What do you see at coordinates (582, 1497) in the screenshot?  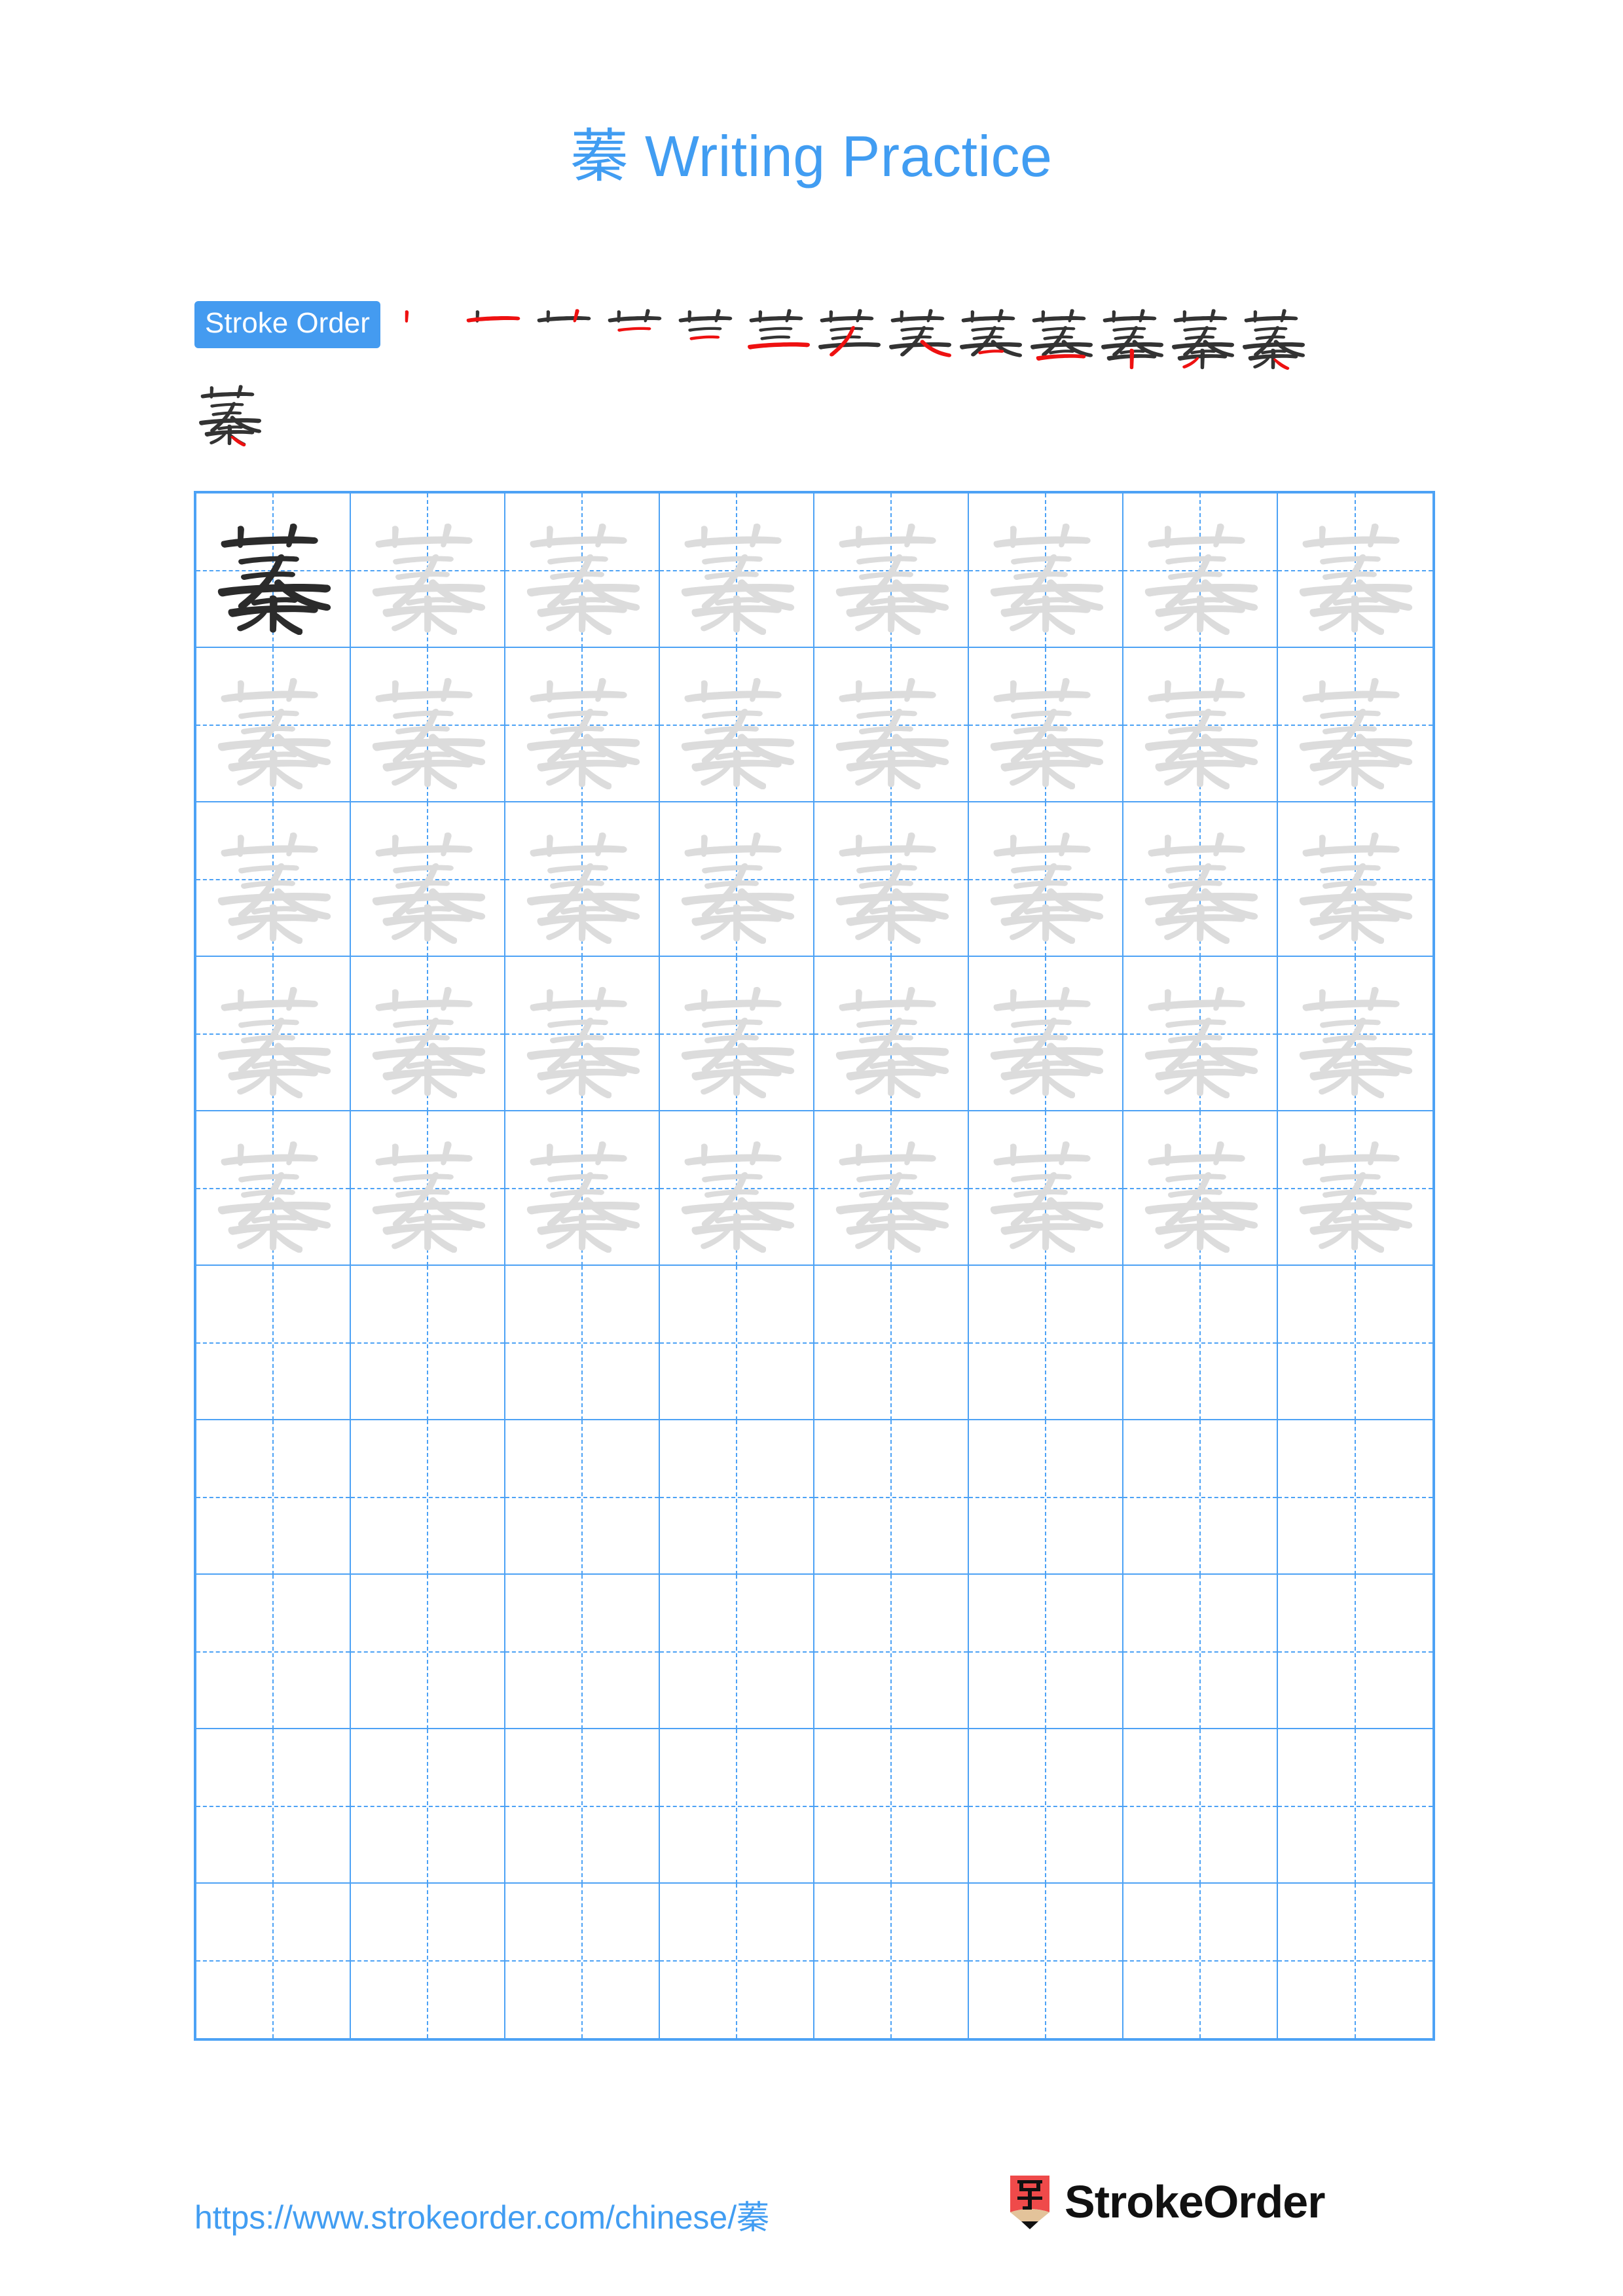 I see `practice-cell-r6-c2` at bounding box center [582, 1497].